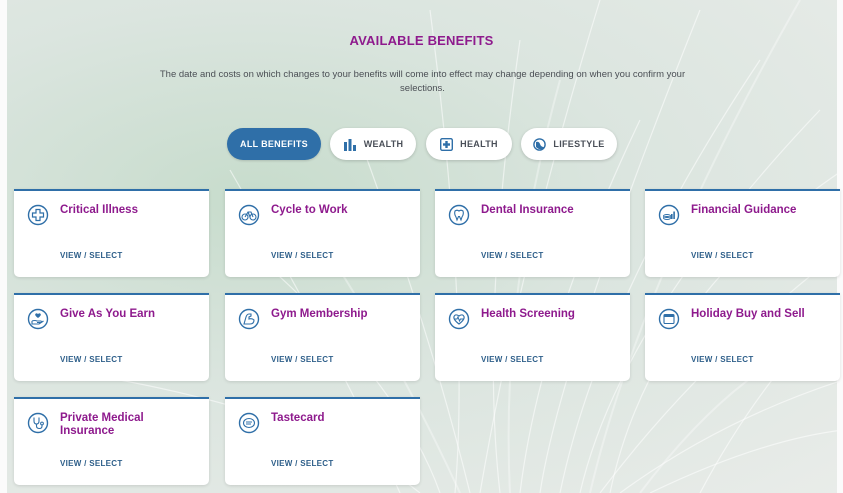  I want to click on benefit-name: Holiday Buy and Sell, so click(748, 314).